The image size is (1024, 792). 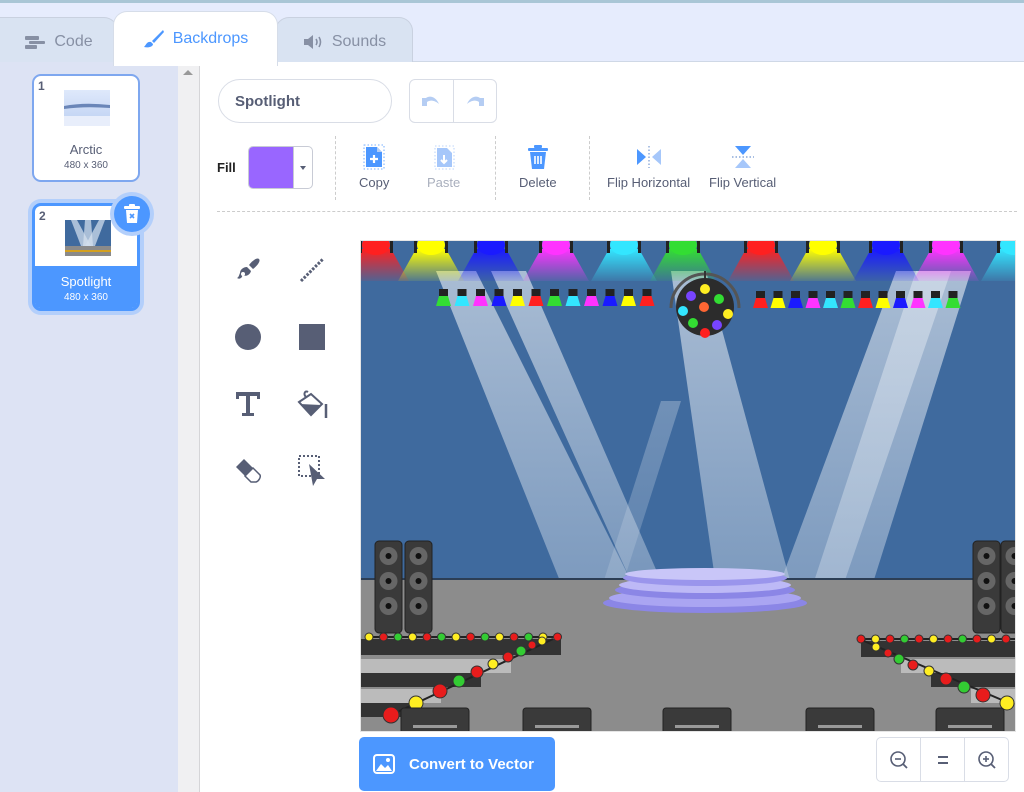 What do you see at coordinates (401, 696) in the screenshot?
I see `stage-riser` at bounding box center [401, 696].